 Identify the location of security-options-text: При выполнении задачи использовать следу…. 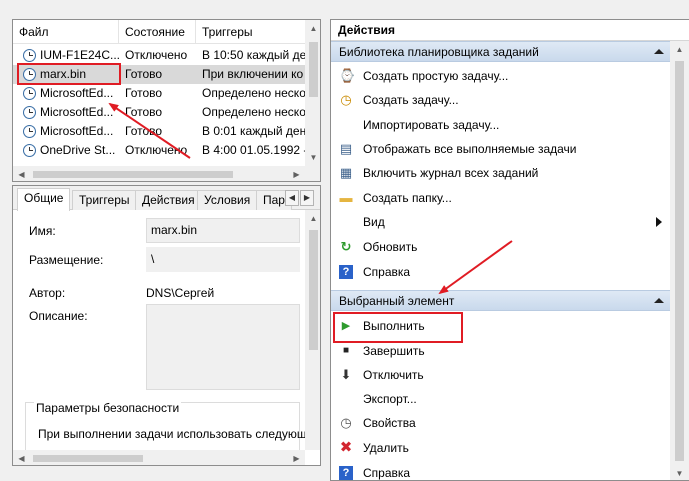
(172, 434).